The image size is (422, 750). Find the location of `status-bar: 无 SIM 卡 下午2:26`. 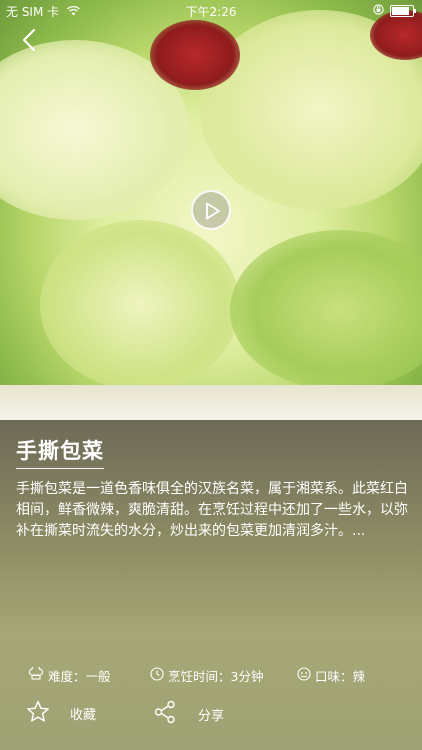

status-bar: 无 SIM 卡 下午2:26 is located at coordinates (211, 10).